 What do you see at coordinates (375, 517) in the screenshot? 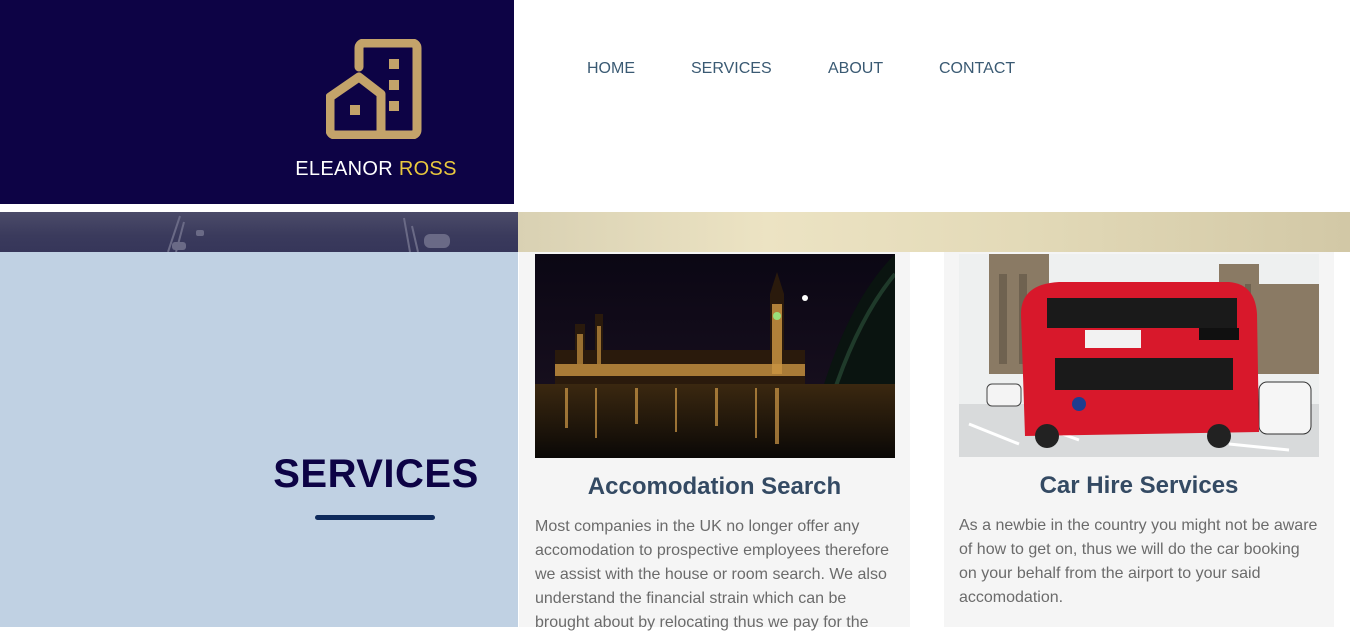
I see `services-underline` at bounding box center [375, 517].